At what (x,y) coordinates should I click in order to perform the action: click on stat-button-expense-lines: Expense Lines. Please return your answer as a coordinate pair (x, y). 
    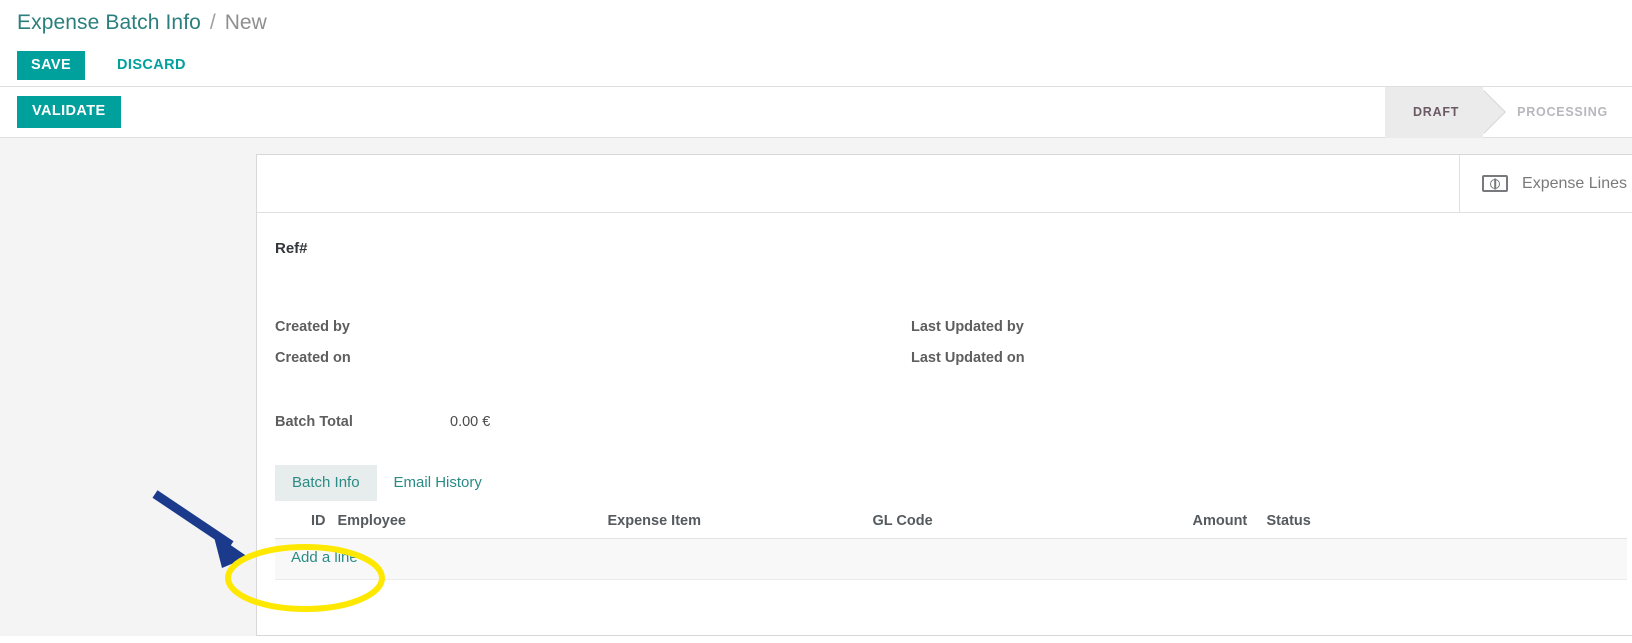
    Looking at the image, I should click on (1545, 183).